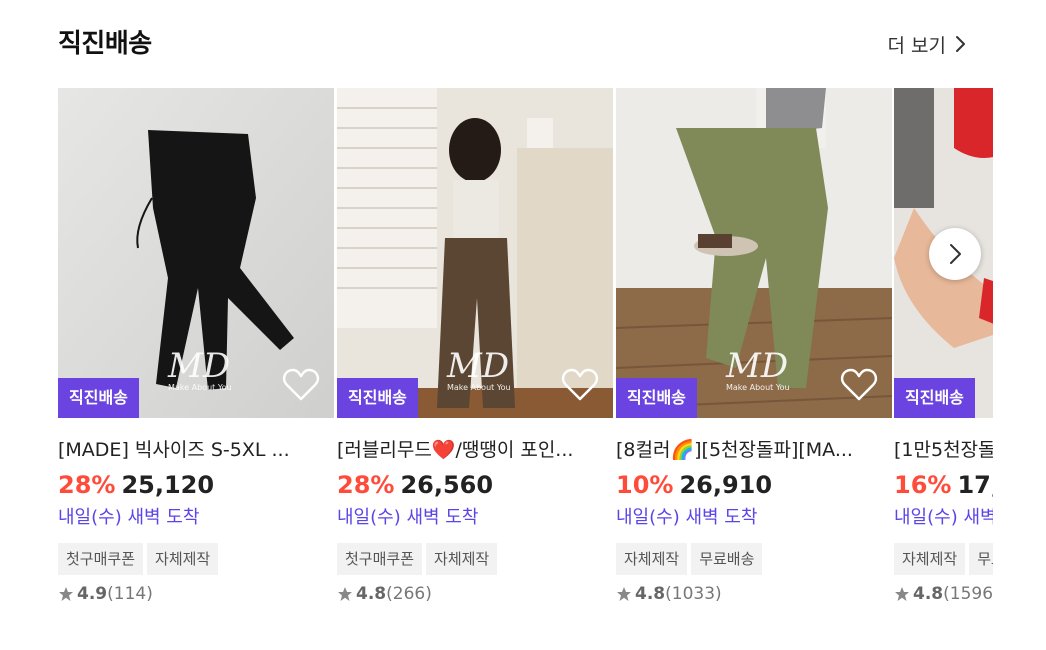 The height and width of the screenshot is (650, 1046). What do you see at coordinates (105, 44) in the screenshot?
I see `section-title: 직진배송` at bounding box center [105, 44].